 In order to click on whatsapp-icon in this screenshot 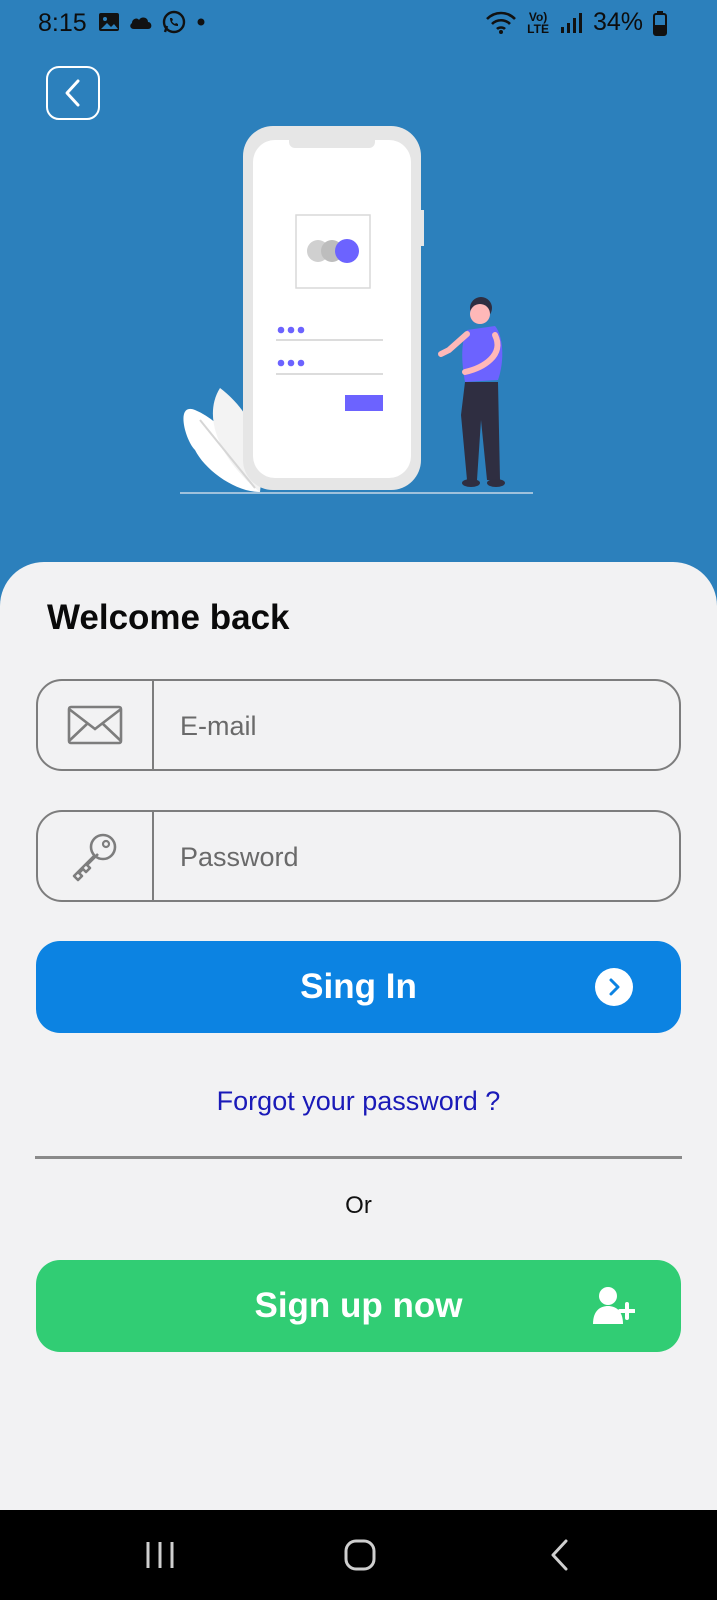, I will do `click(174, 22)`.